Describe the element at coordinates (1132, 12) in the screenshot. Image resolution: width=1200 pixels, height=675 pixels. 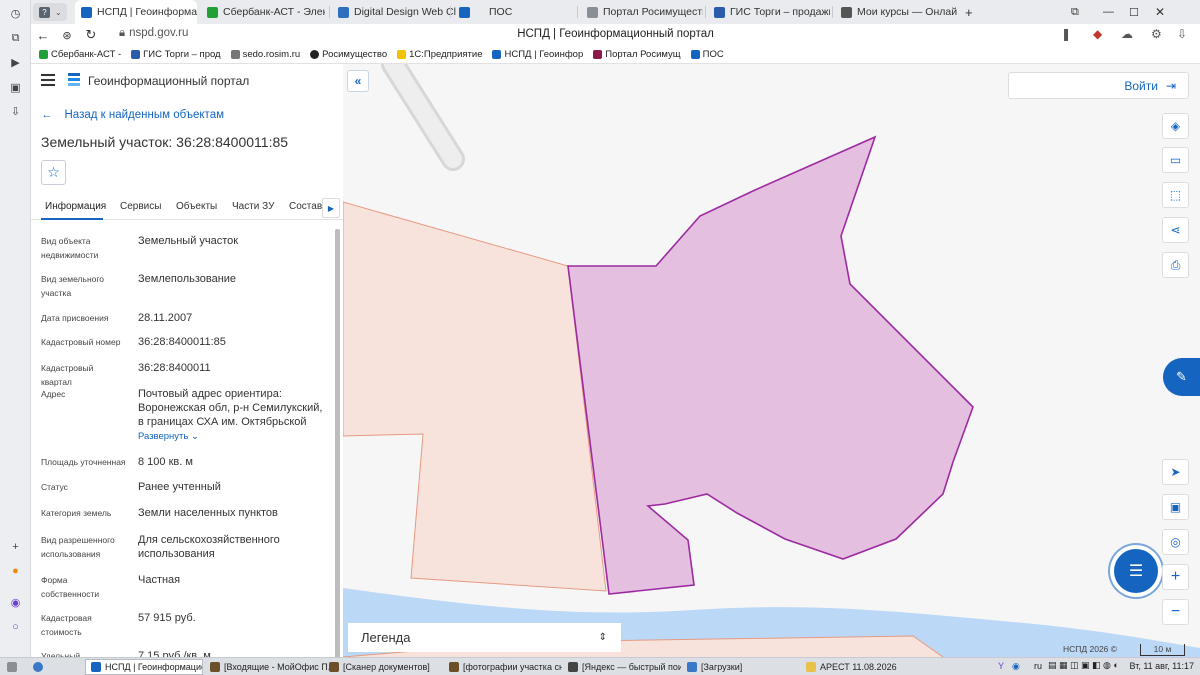
I see `window-maximize-icon: ☐` at that location.